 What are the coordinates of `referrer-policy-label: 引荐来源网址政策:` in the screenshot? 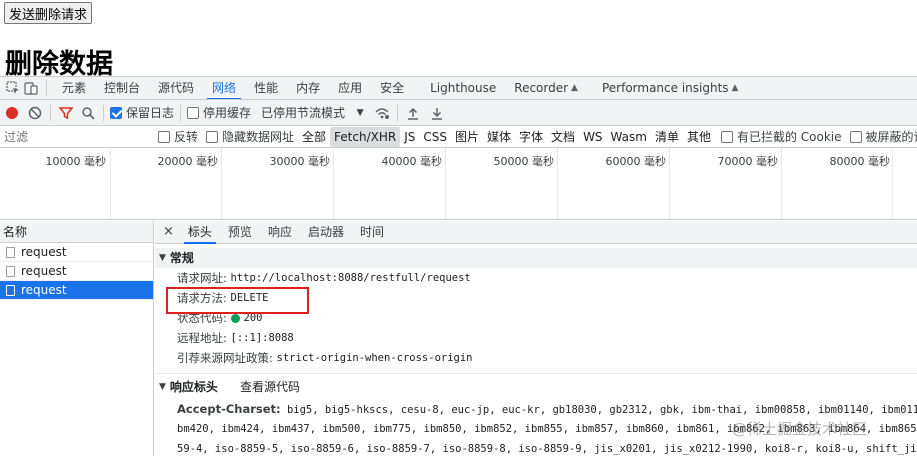 It's located at (225, 358).